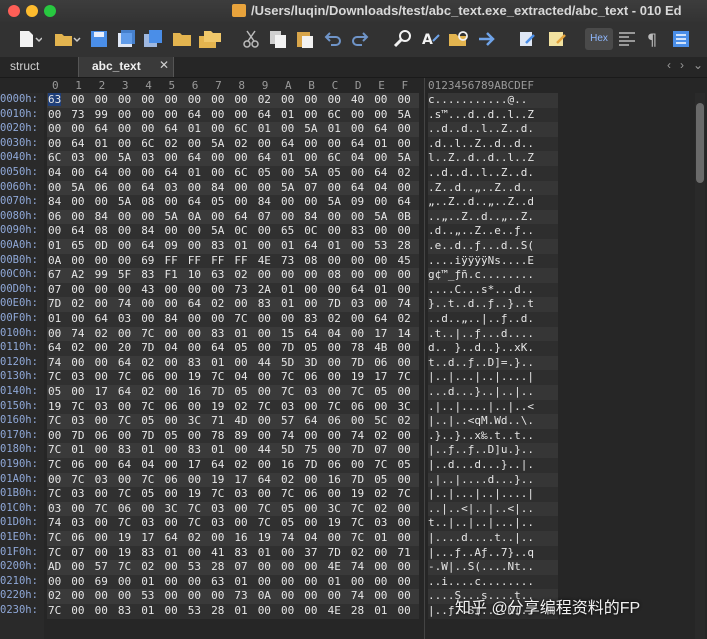 Image resolution: width=707 pixels, height=639 pixels. I want to click on undo-button, so click(333, 39).